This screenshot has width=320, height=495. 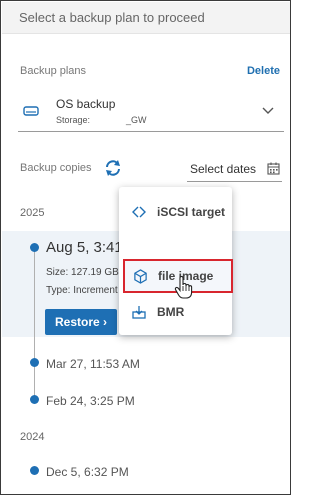 I want to click on cube-icon, so click(x=140, y=279).